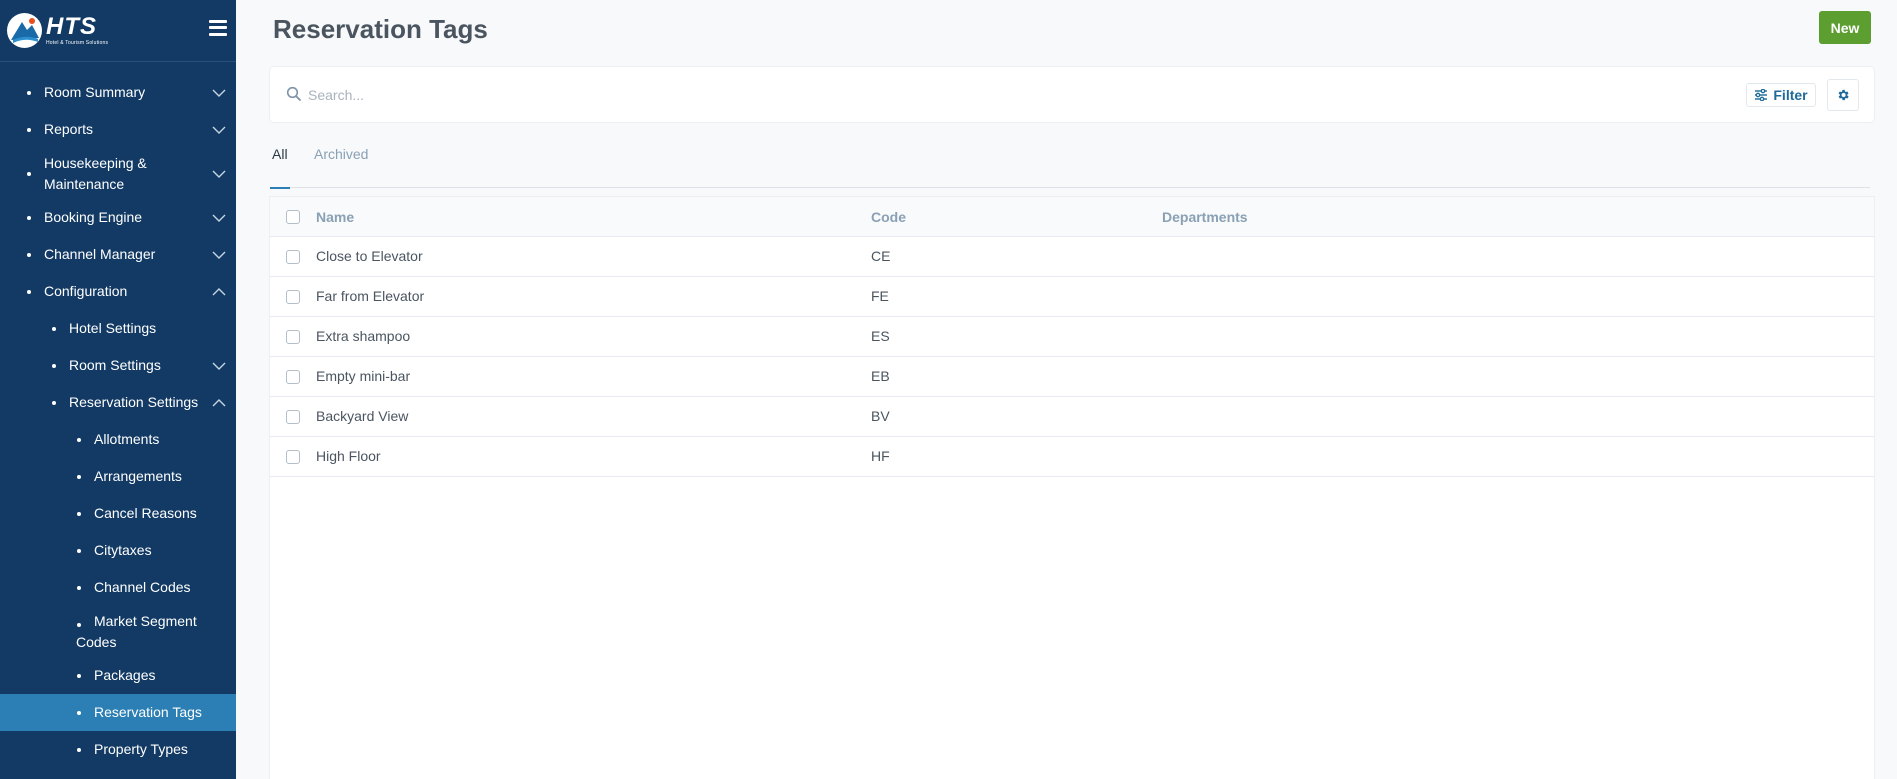 The height and width of the screenshot is (779, 1897). I want to click on table-row: Backyard View BV, so click(1072, 417).